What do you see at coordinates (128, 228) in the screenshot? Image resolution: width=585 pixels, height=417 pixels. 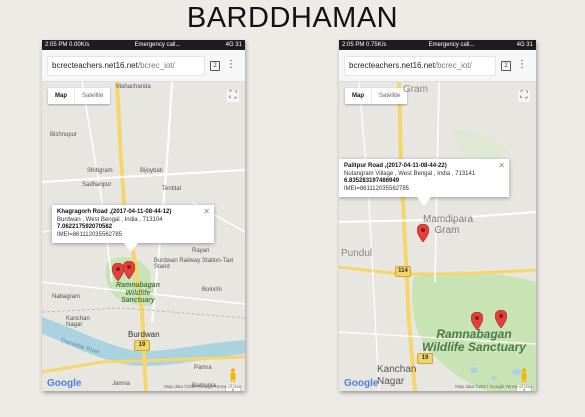 I see `info-coords: 7.062217592070582` at bounding box center [128, 228].